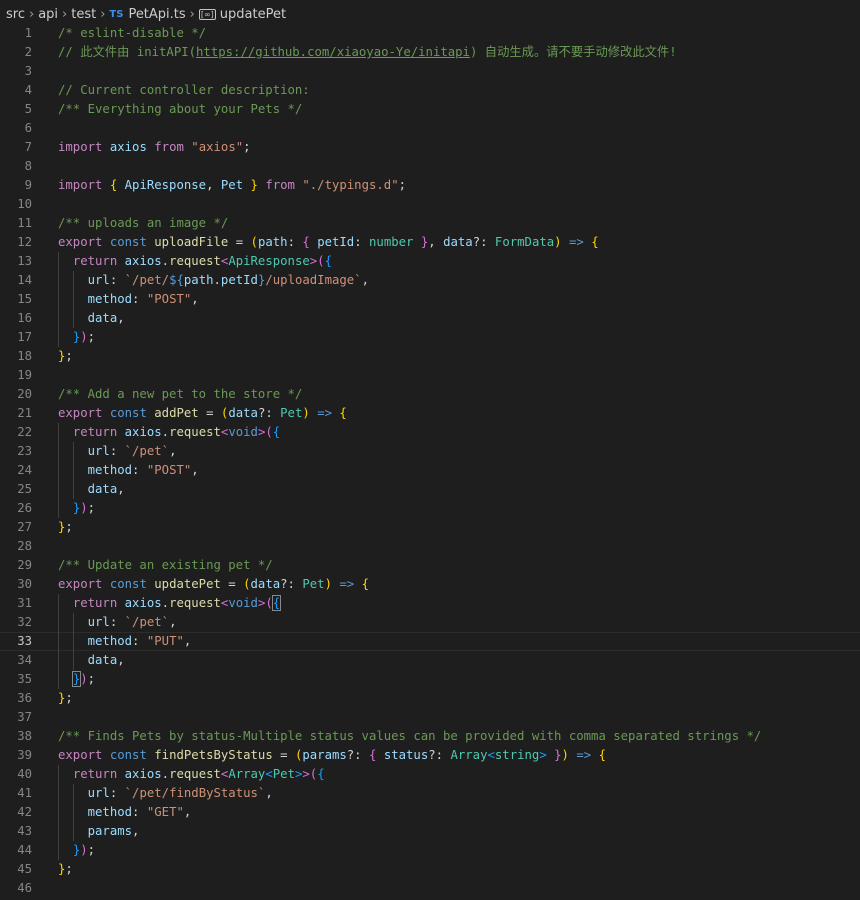 The width and height of the screenshot is (860, 900). I want to click on code-line: 10, so click(430, 204).